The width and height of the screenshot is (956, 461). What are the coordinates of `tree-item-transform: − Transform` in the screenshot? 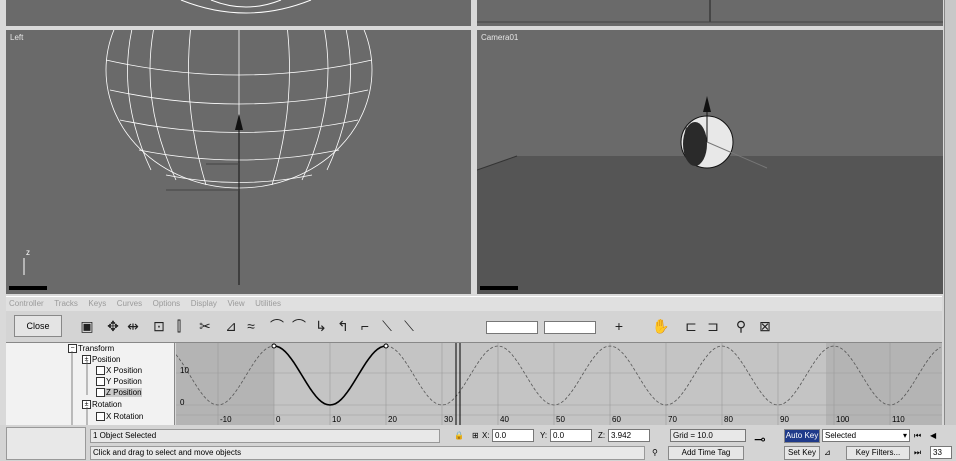 It's located at (91, 349).